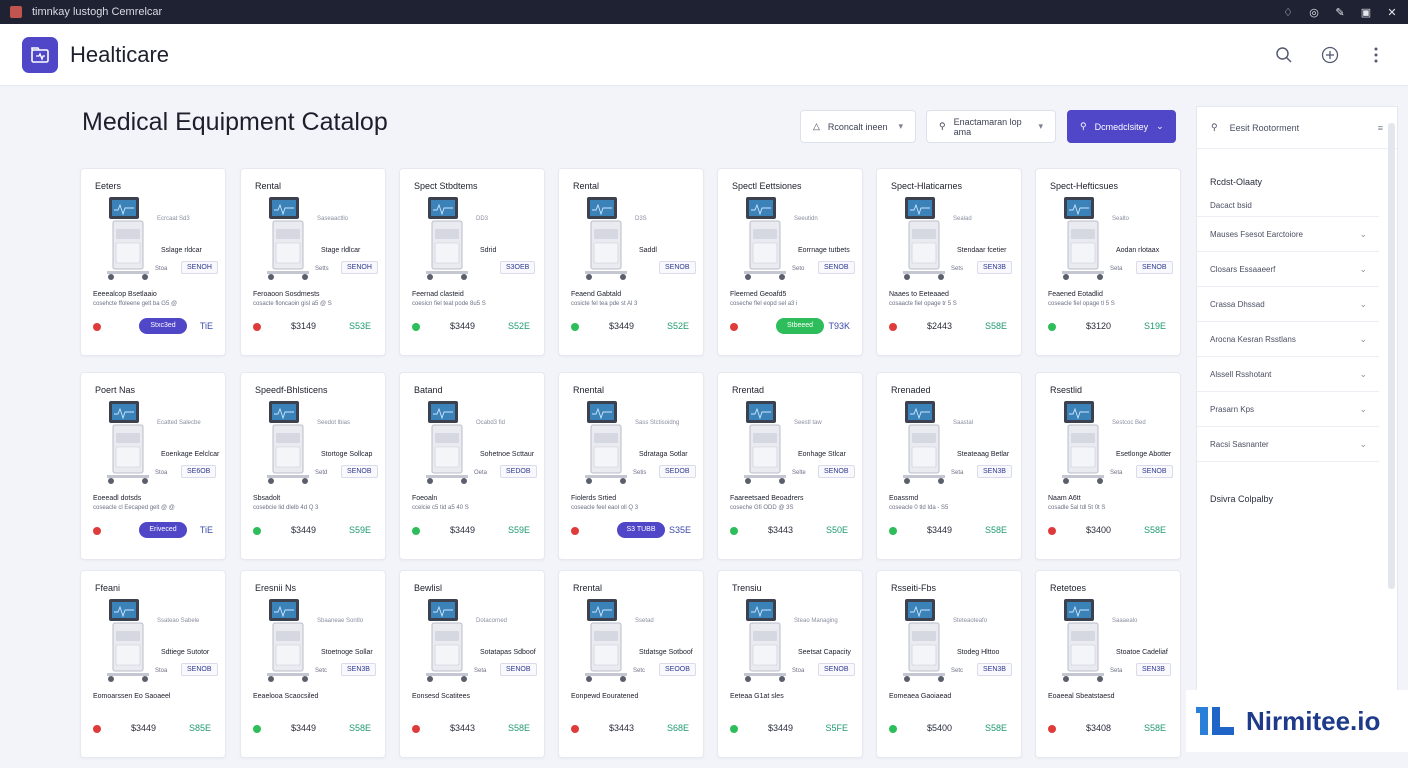 This screenshot has width=1408, height=768. What do you see at coordinates (927, 186) in the screenshot?
I see `card-title: Spect-Hlaticarnes` at bounding box center [927, 186].